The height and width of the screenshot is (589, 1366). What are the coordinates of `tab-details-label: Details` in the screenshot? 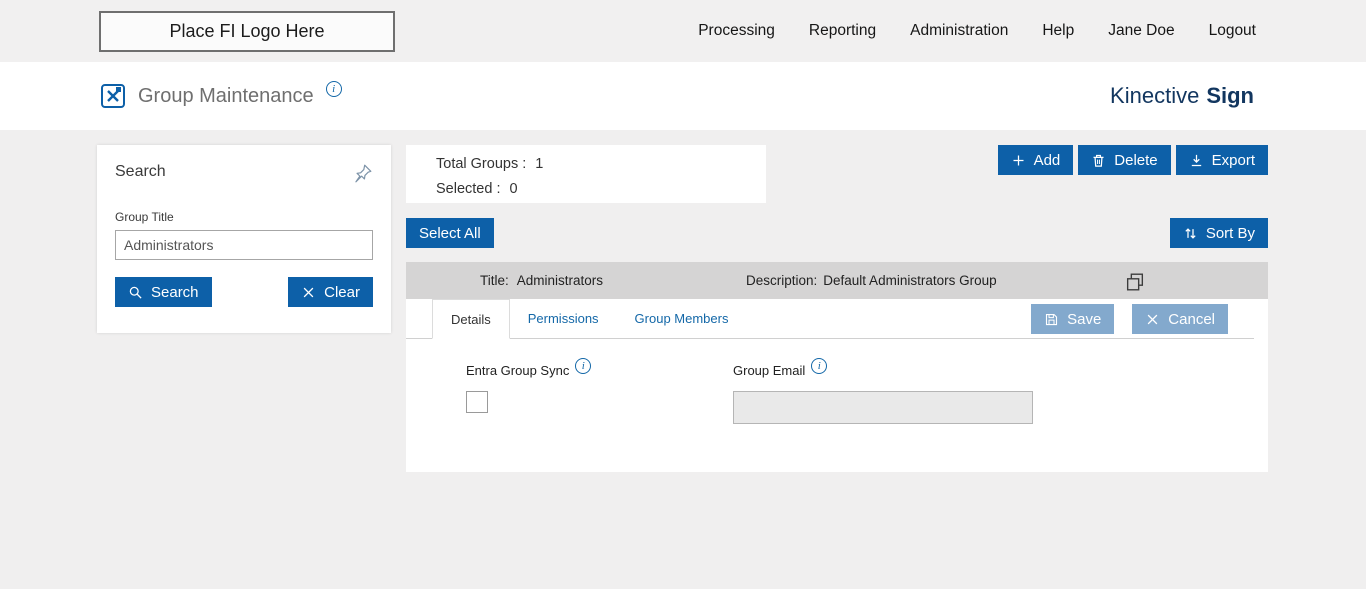 It's located at (471, 319).